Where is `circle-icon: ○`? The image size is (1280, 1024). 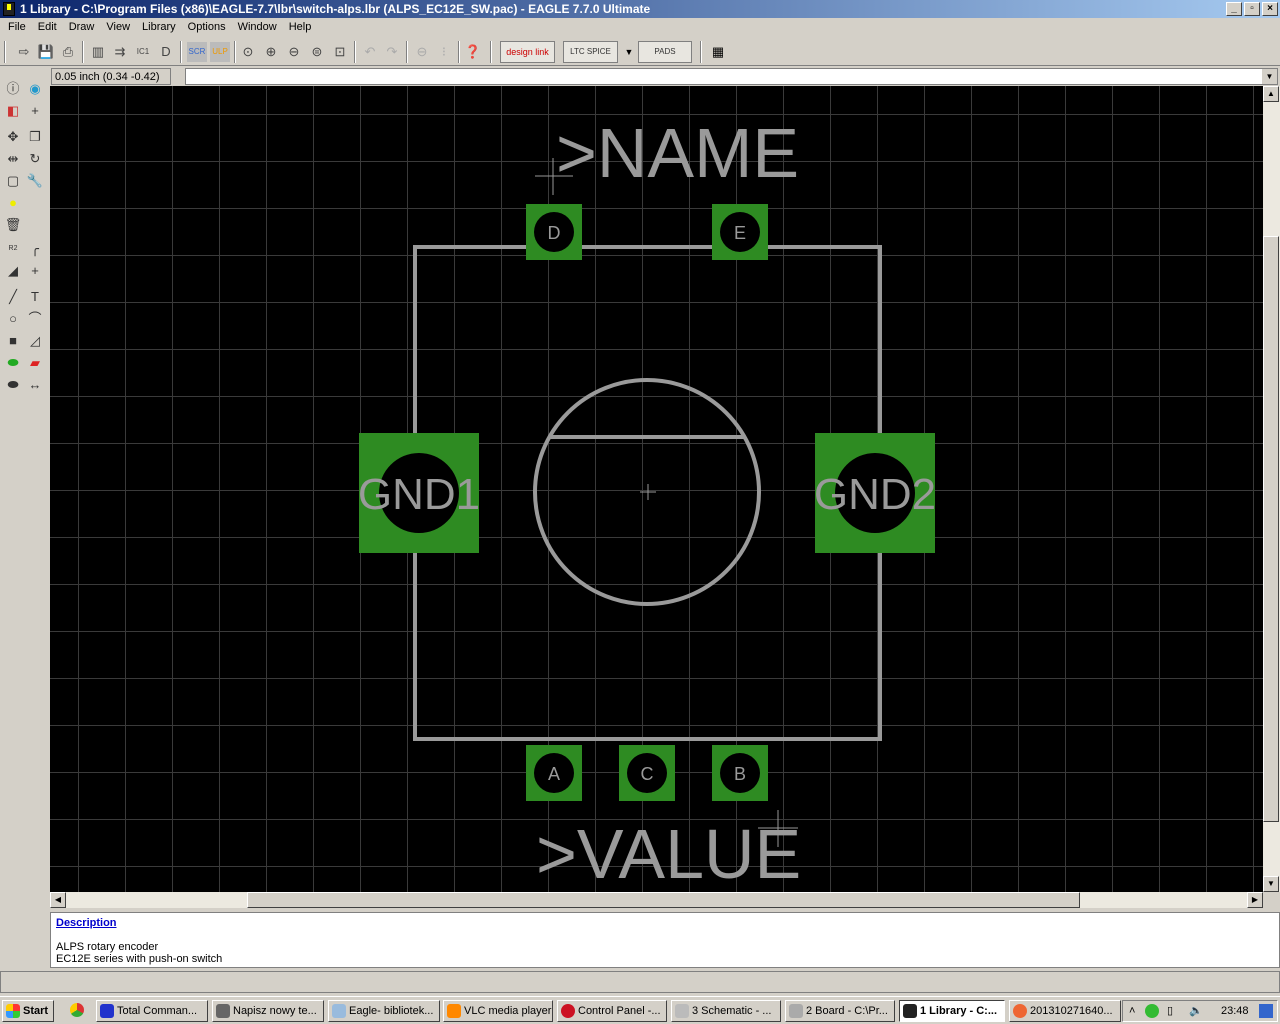
circle-icon: ○ is located at coordinates (13, 319).